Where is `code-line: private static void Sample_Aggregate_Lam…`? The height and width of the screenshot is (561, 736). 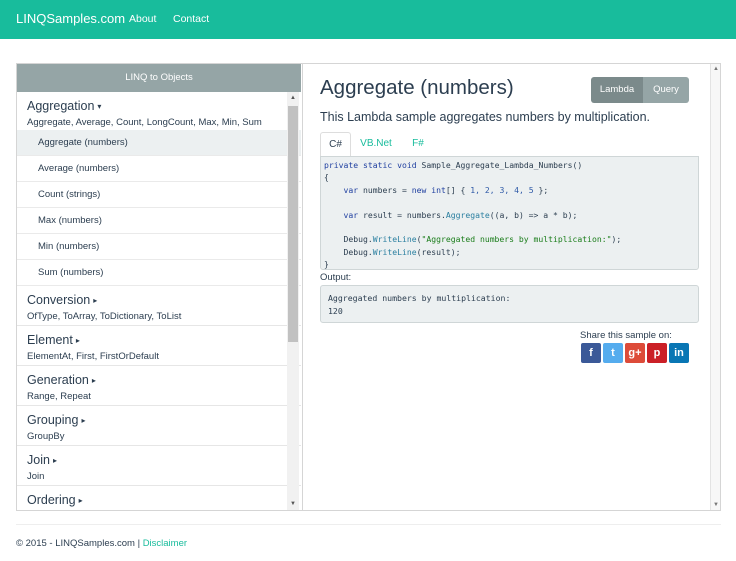
code-line: private static void Sample_Aggregate_Lam… is located at coordinates (453, 165).